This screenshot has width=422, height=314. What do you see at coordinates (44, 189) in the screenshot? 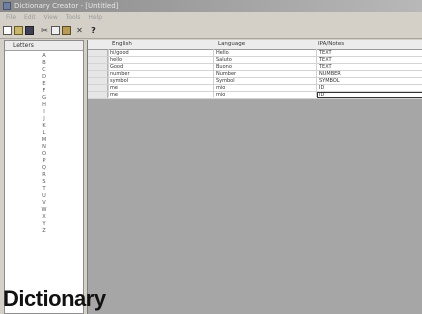
I see `letter-item: T` at bounding box center [44, 189].